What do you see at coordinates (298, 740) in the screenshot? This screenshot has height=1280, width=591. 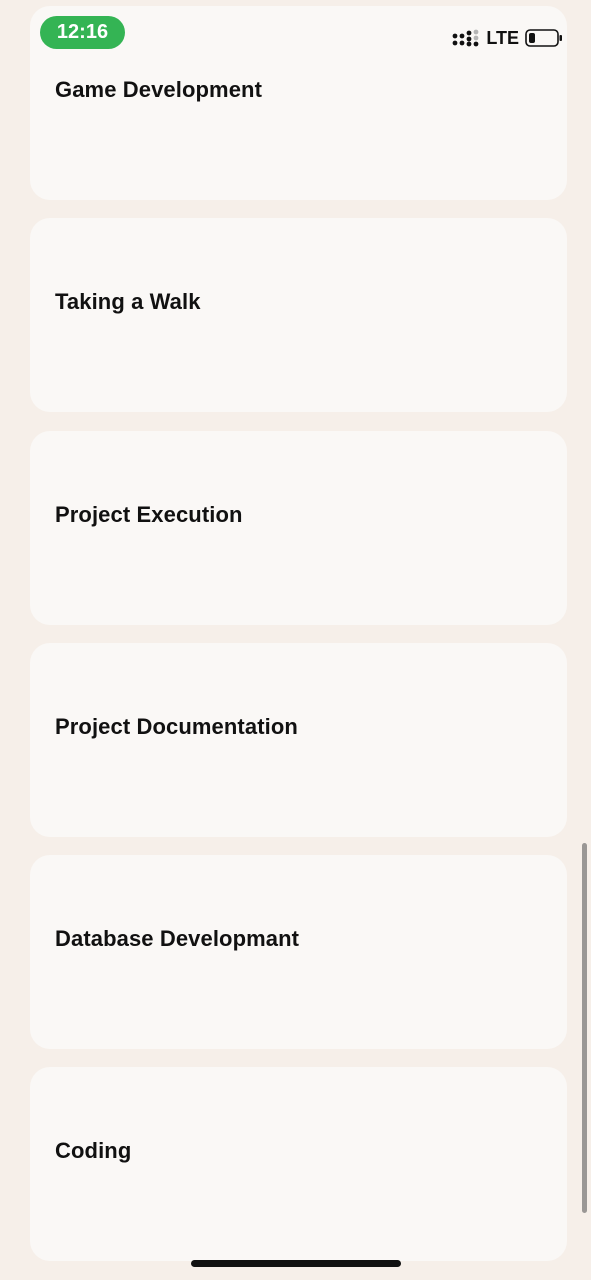 I see `list-item-project-documentation: Project Documentation` at bounding box center [298, 740].